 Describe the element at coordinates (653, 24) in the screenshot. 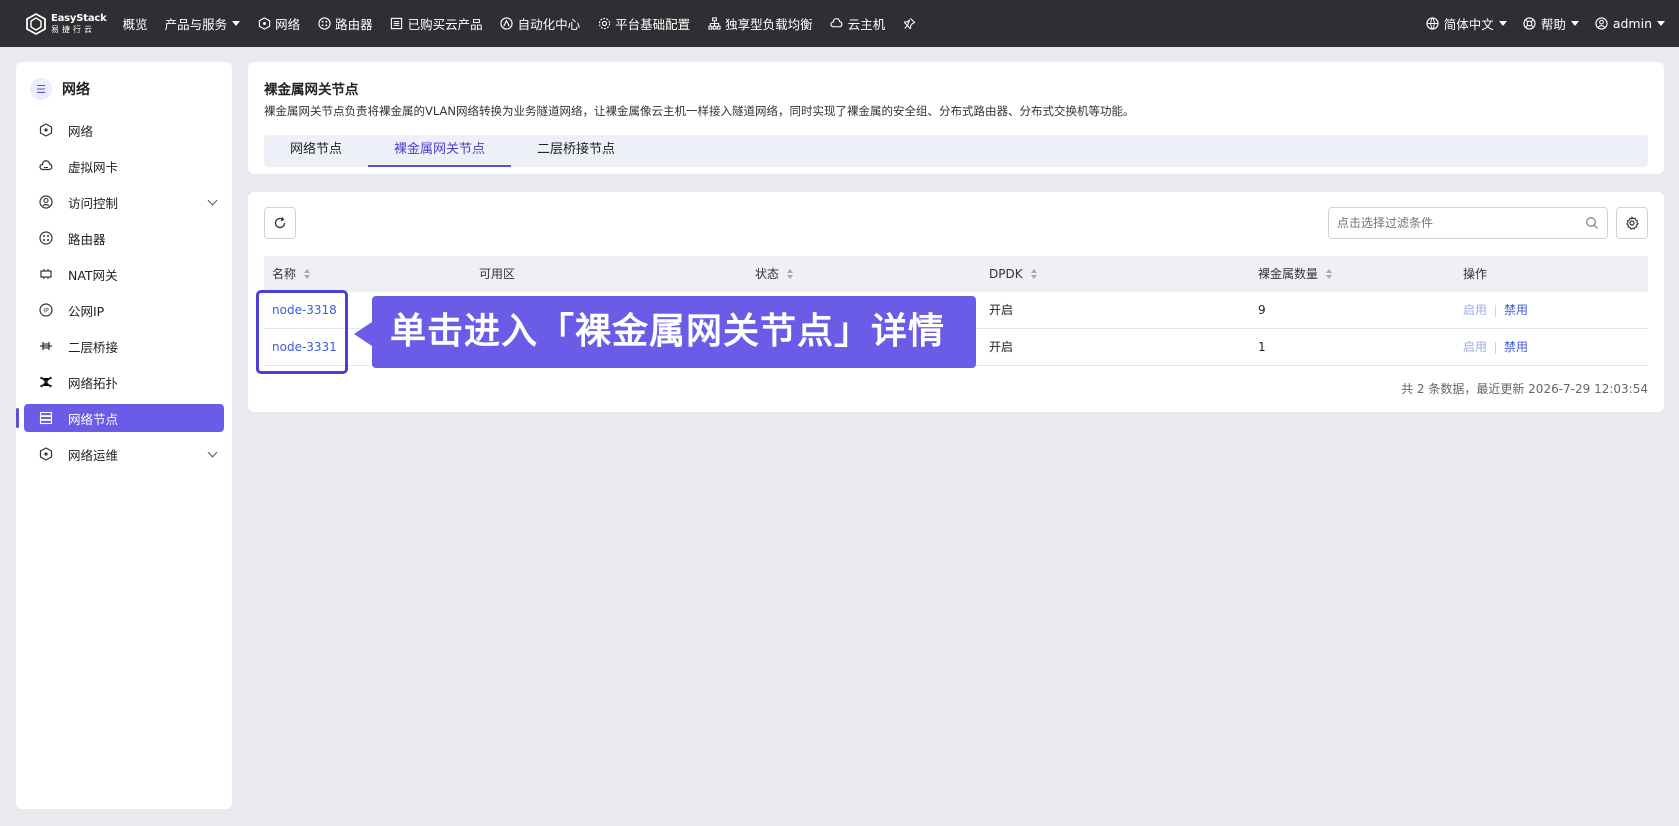

I see `nav-label: 平台基础配置` at that location.